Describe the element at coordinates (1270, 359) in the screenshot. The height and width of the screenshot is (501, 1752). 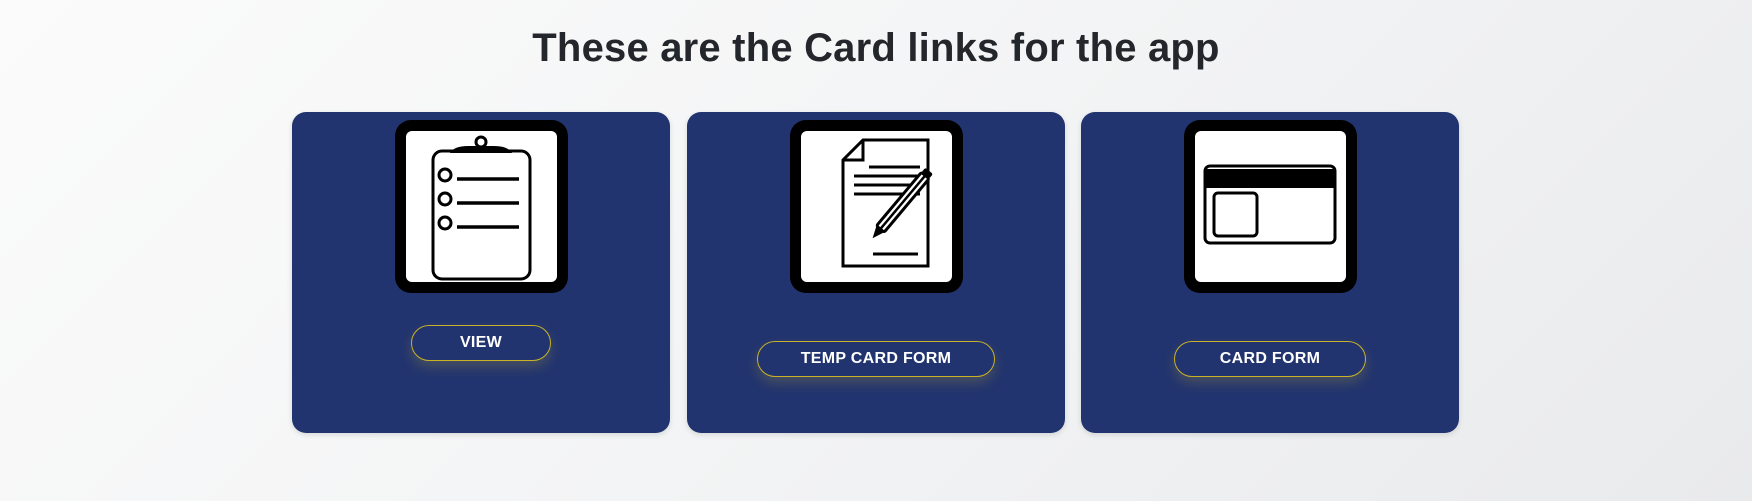
I see `card-form-button: CARD FORM` at that location.